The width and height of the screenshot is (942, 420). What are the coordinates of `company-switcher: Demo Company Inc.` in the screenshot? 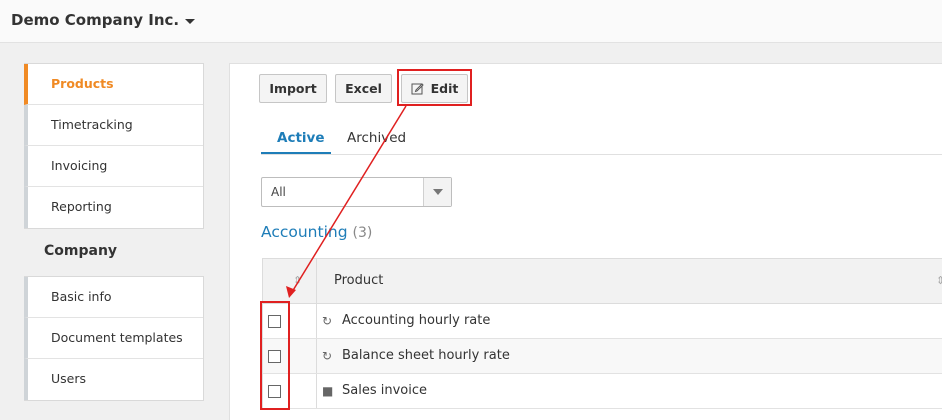 It's located at (103, 20).